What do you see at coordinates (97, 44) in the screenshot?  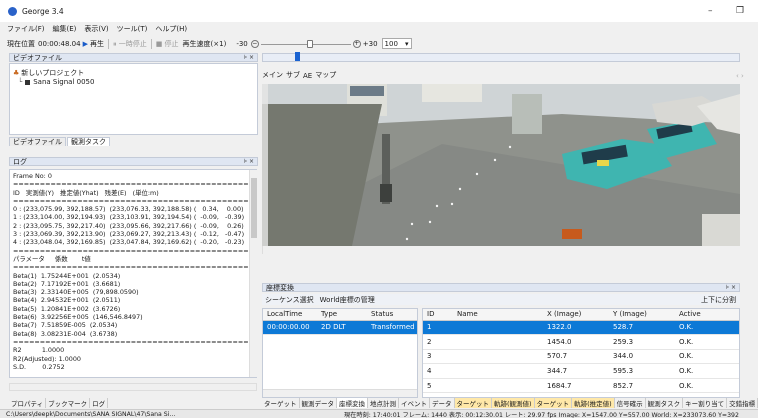 I see `play-button: 再生` at bounding box center [97, 44].